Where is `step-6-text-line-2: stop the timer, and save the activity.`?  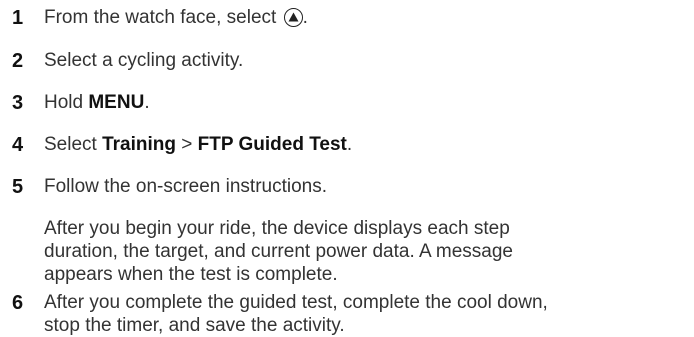 step-6-text-line-2: stop the timer, and save the activity. is located at coordinates (194, 325).